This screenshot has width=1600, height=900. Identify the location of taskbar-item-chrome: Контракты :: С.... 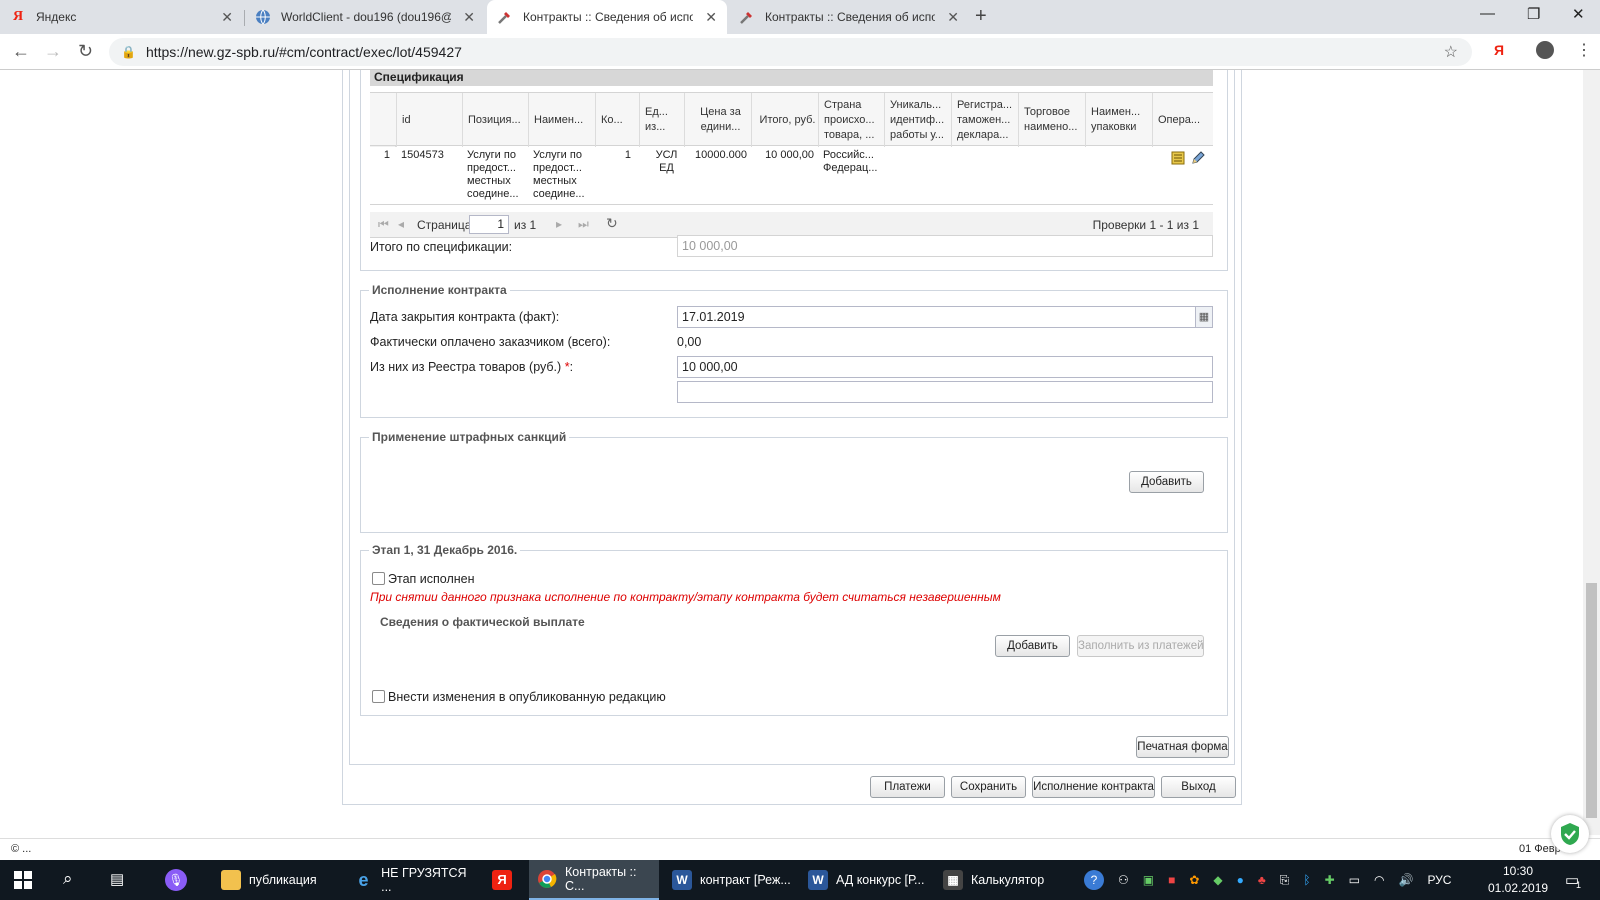
(594, 880).